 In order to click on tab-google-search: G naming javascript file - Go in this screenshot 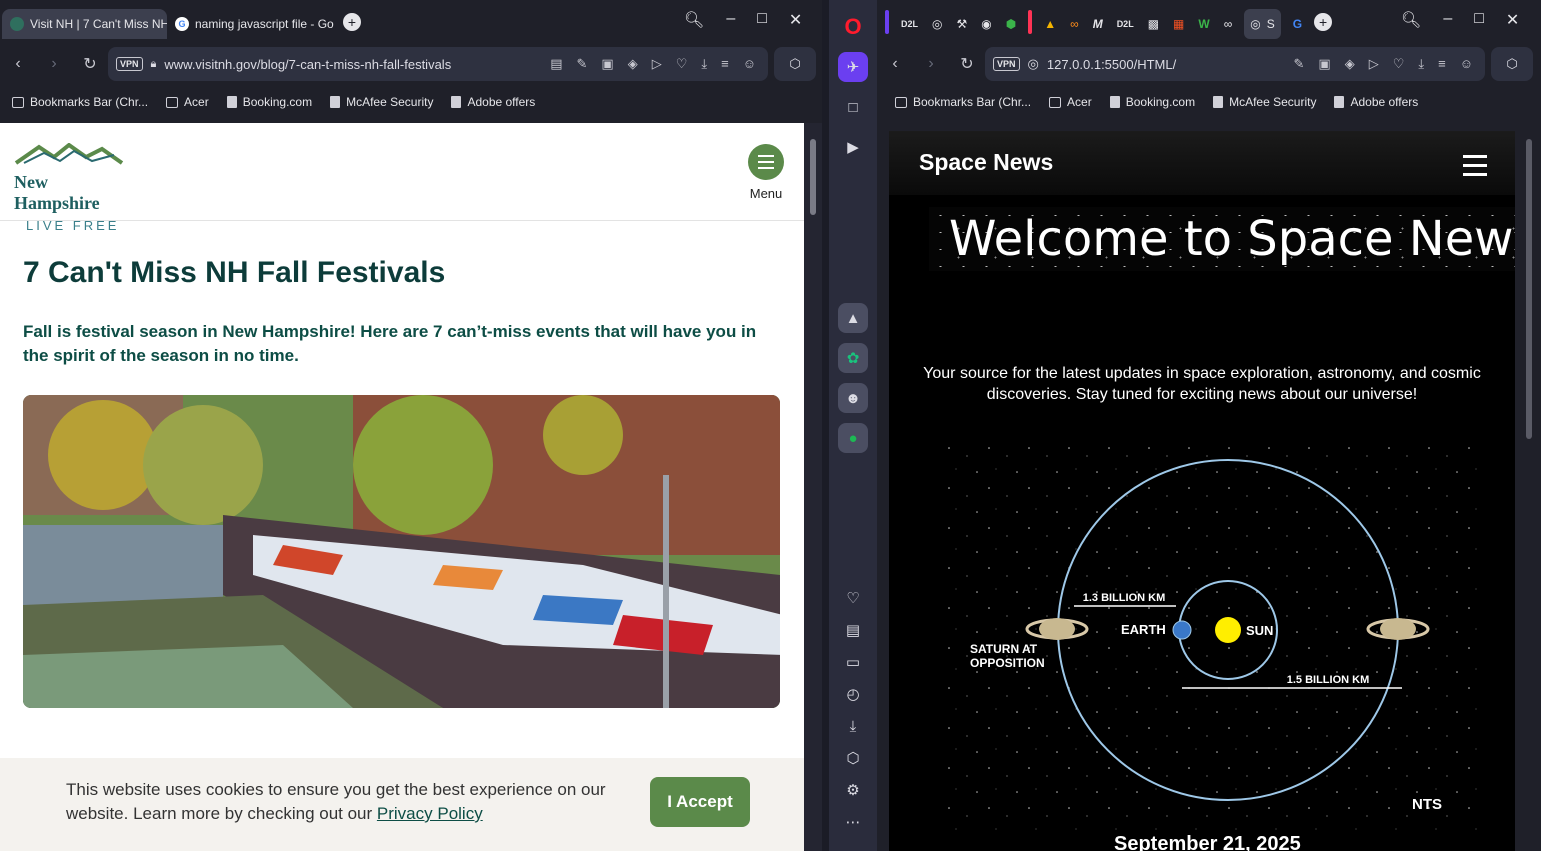, I will do `click(251, 24)`.